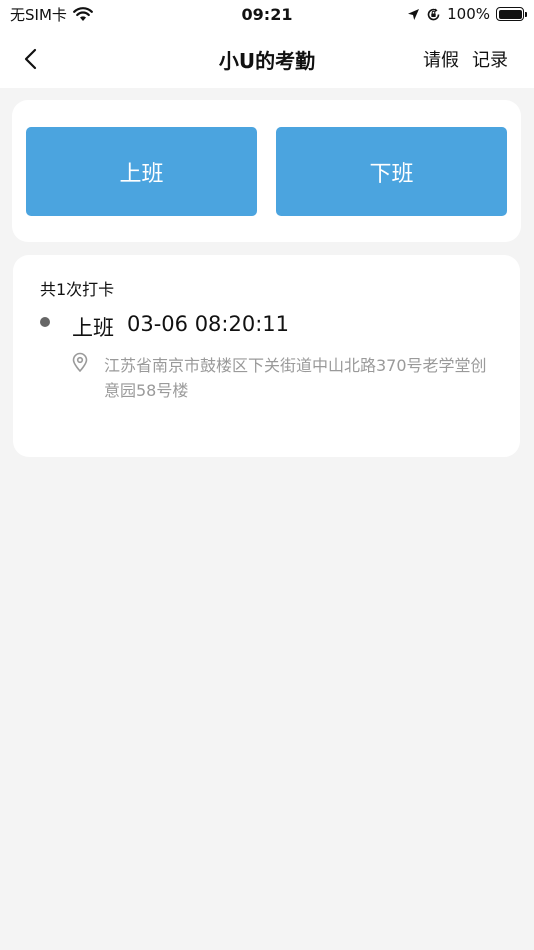 This screenshot has width=534, height=950. Describe the element at coordinates (433, 14) in the screenshot. I see `rotation-lock-icon` at that location.